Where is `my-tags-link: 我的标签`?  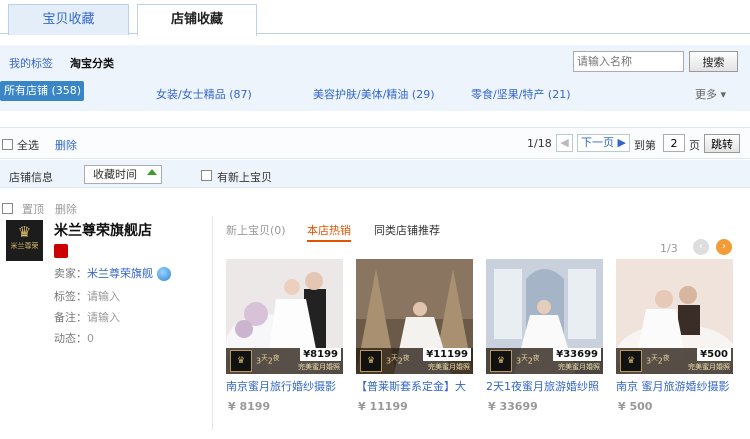
my-tags-link: 我的标签 is located at coordinates (31, 63).